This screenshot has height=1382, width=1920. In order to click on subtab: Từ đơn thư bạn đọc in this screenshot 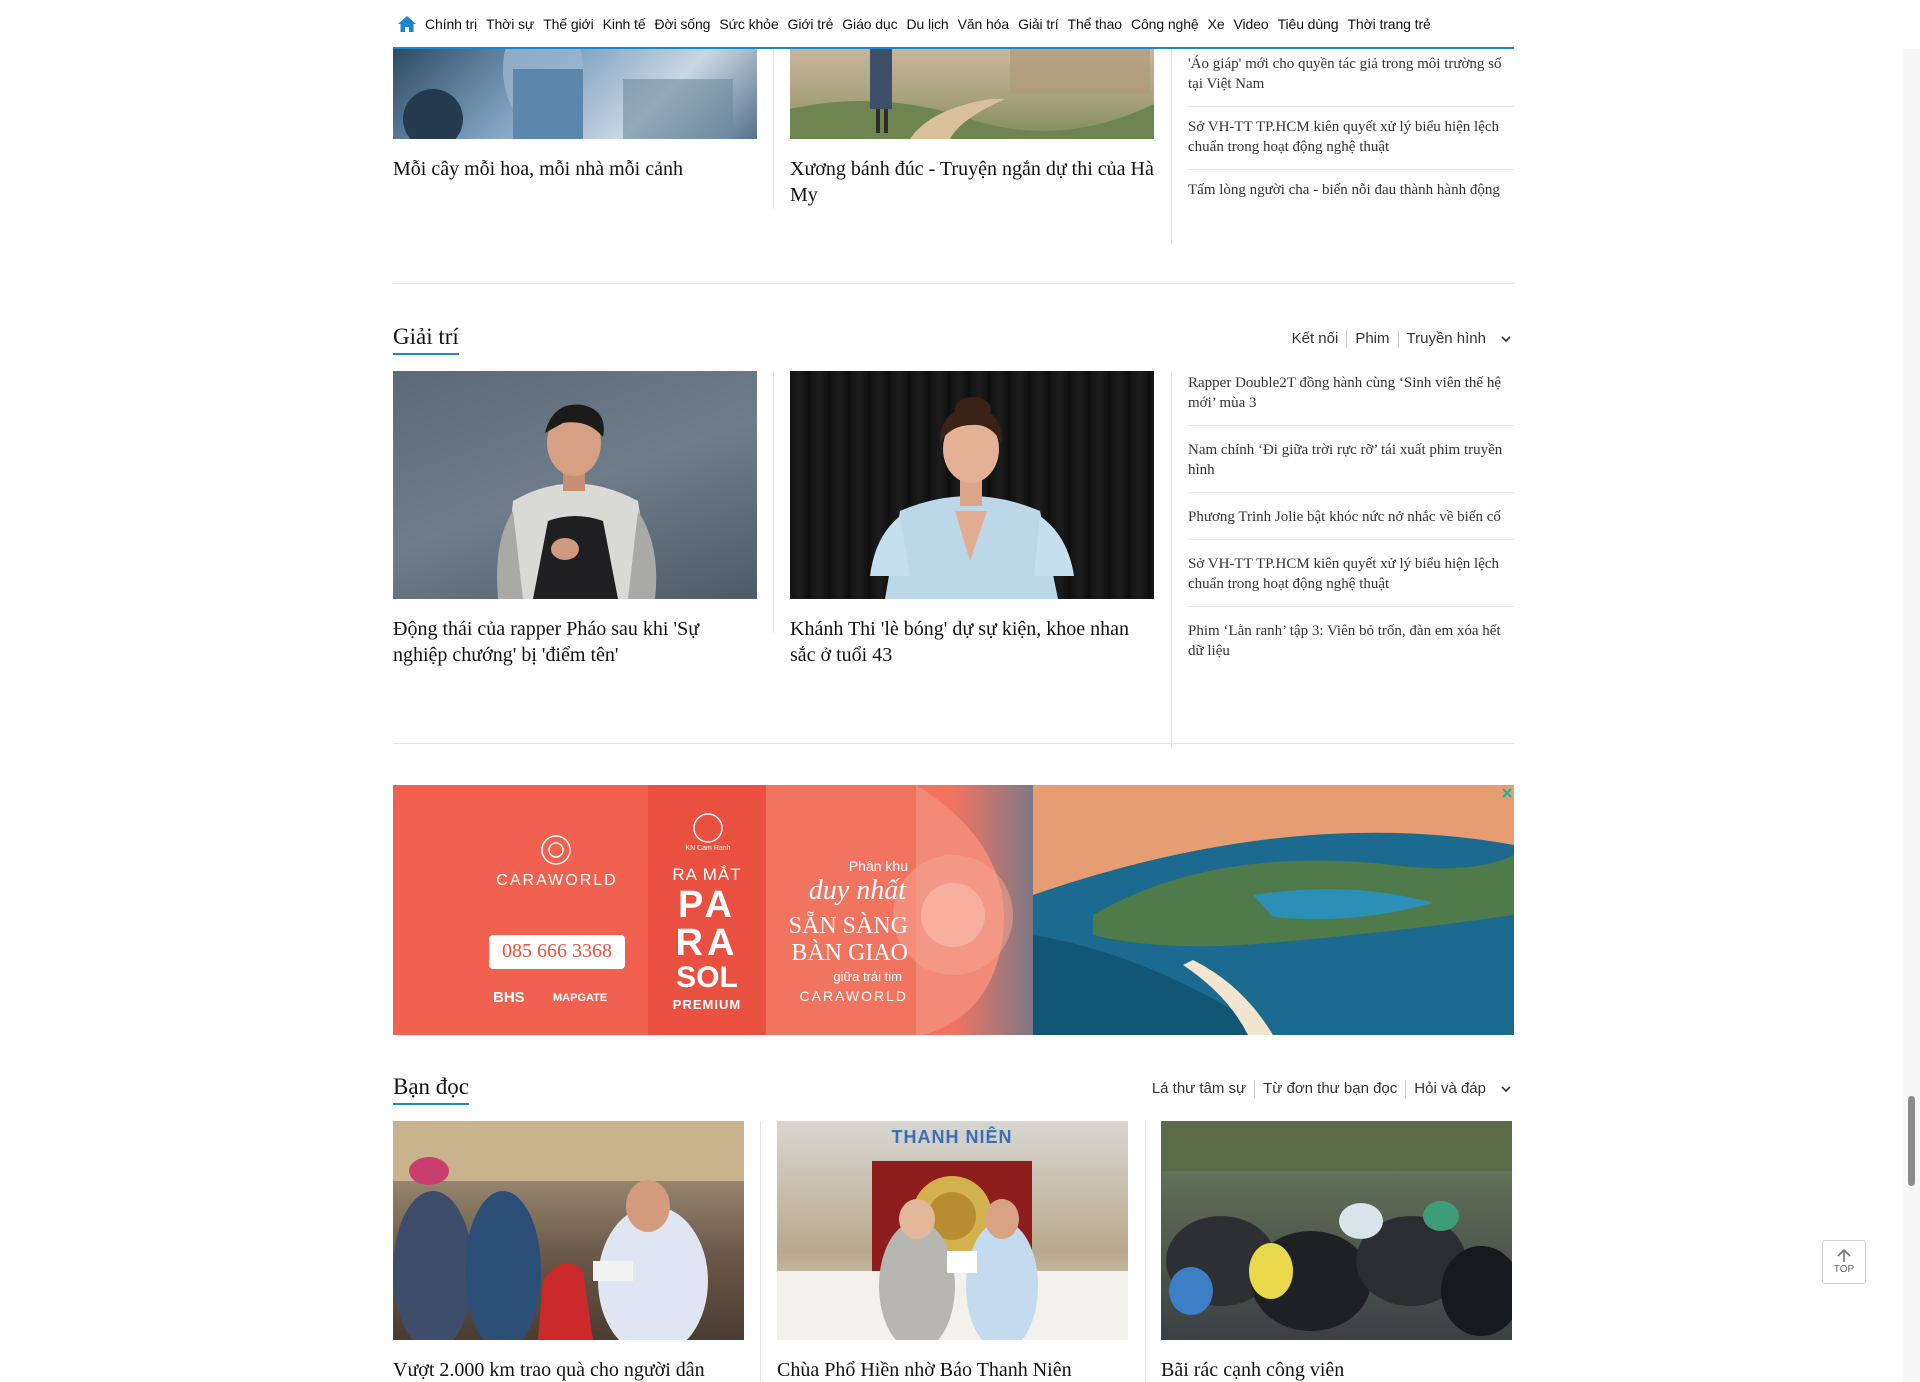, I will do `click(1329, 1089)`.